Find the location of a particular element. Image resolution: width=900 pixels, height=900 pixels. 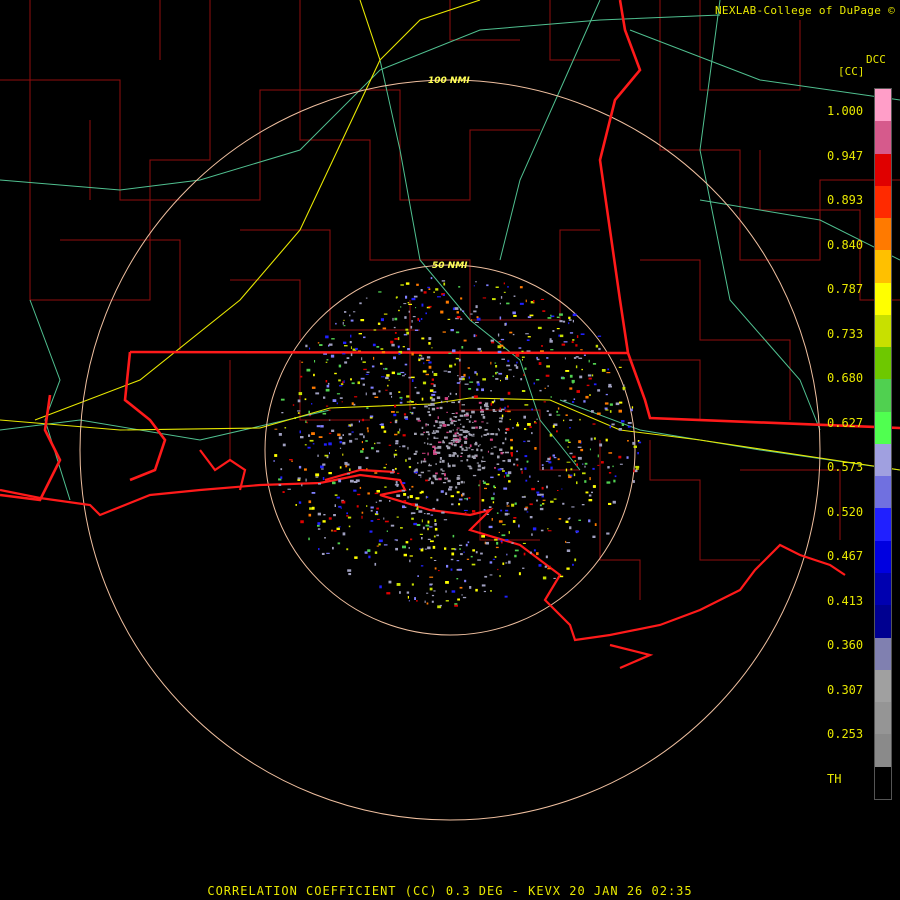

scale-tick-label: 0.680 is located at coordinates (845, 378).